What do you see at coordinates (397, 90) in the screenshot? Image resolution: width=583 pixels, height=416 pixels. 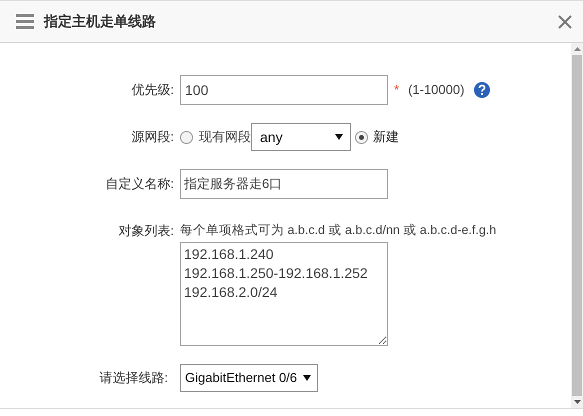 I see `required-mark: *` at bounding box center [397, 90].